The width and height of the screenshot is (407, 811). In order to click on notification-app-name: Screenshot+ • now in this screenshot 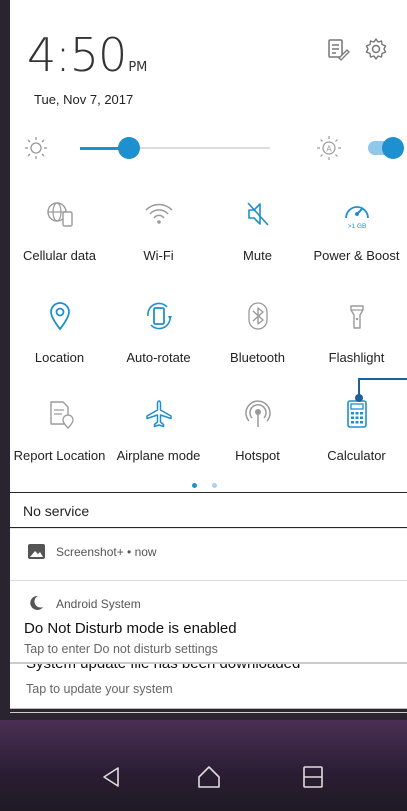, I will do `click(106, 552)`.